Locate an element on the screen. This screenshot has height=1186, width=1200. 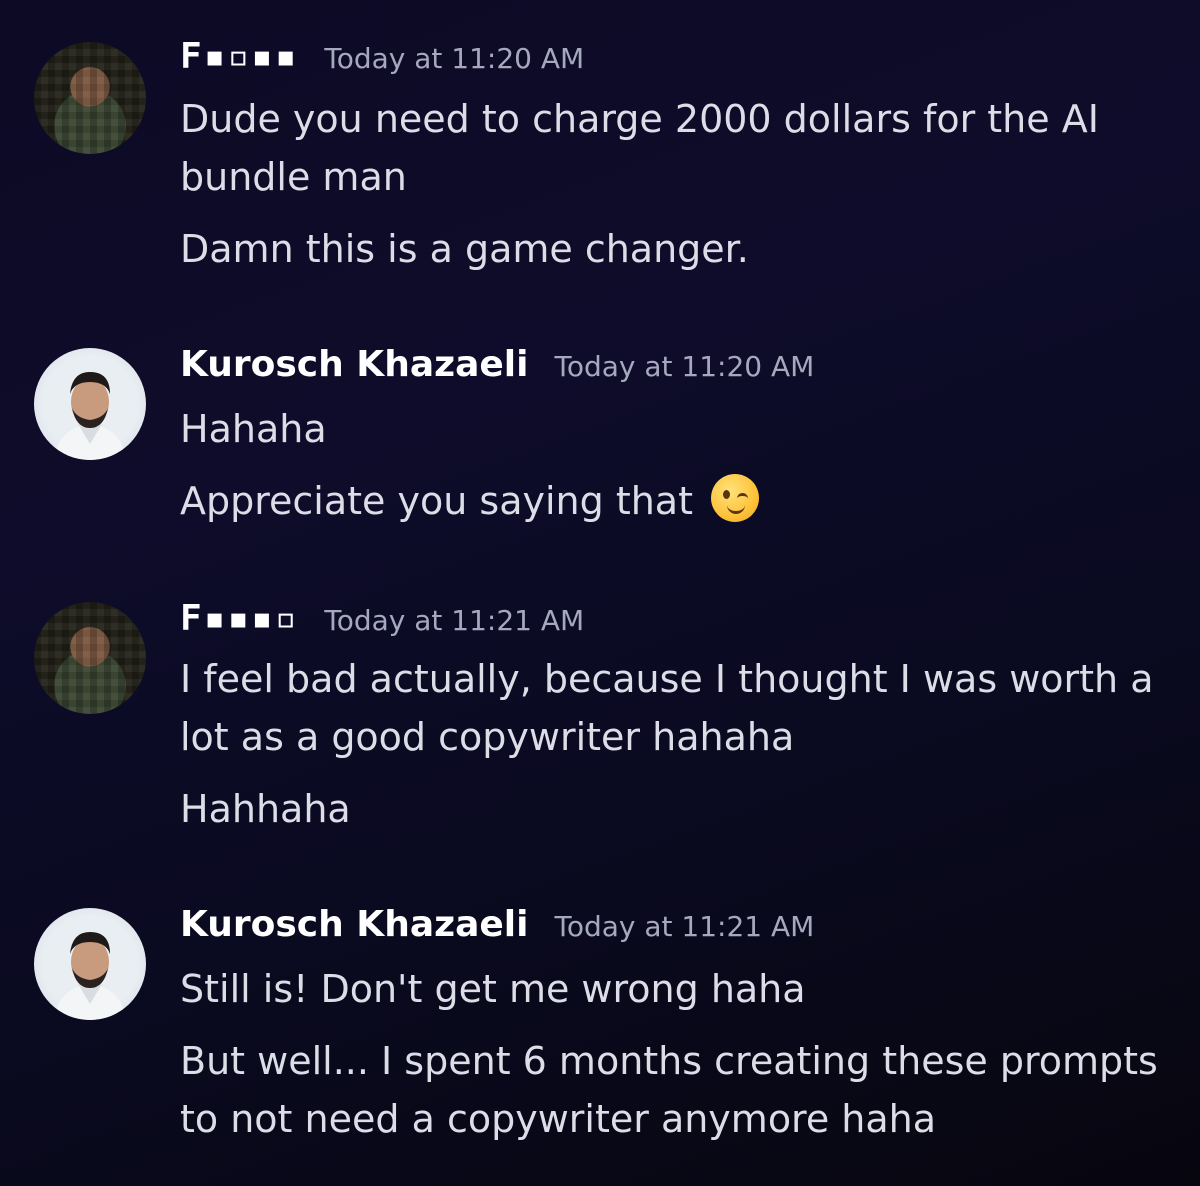
message-header: Kurosch Khazaeli Today at 11:20 AM is located at coordinates (497, 364).